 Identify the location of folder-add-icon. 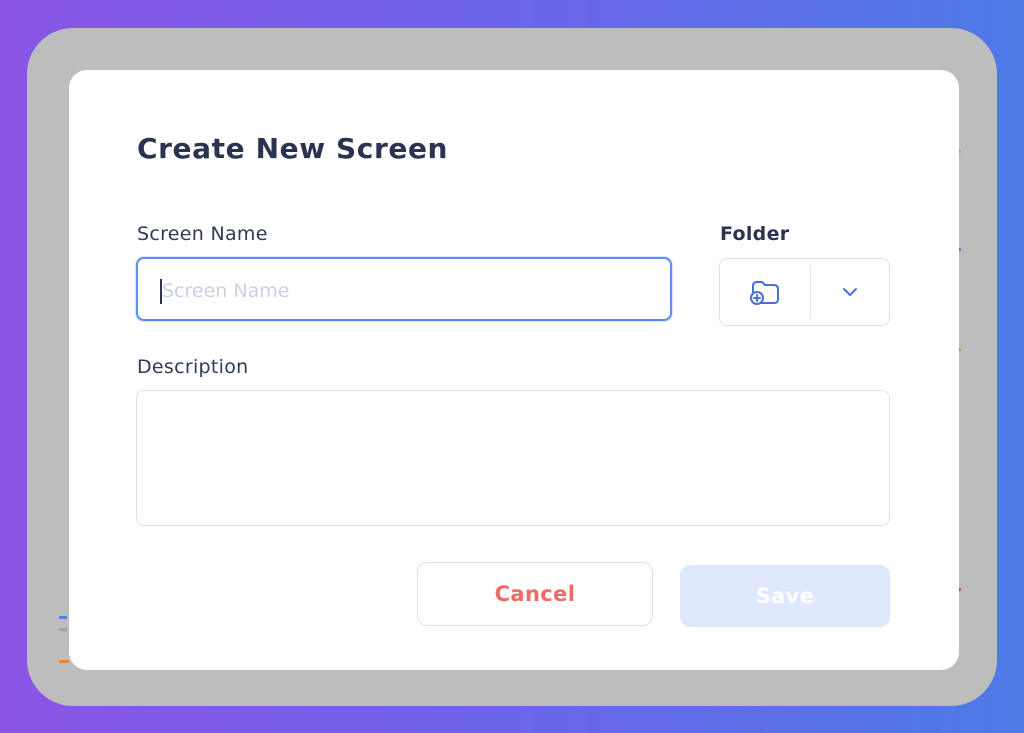
(764, 293).